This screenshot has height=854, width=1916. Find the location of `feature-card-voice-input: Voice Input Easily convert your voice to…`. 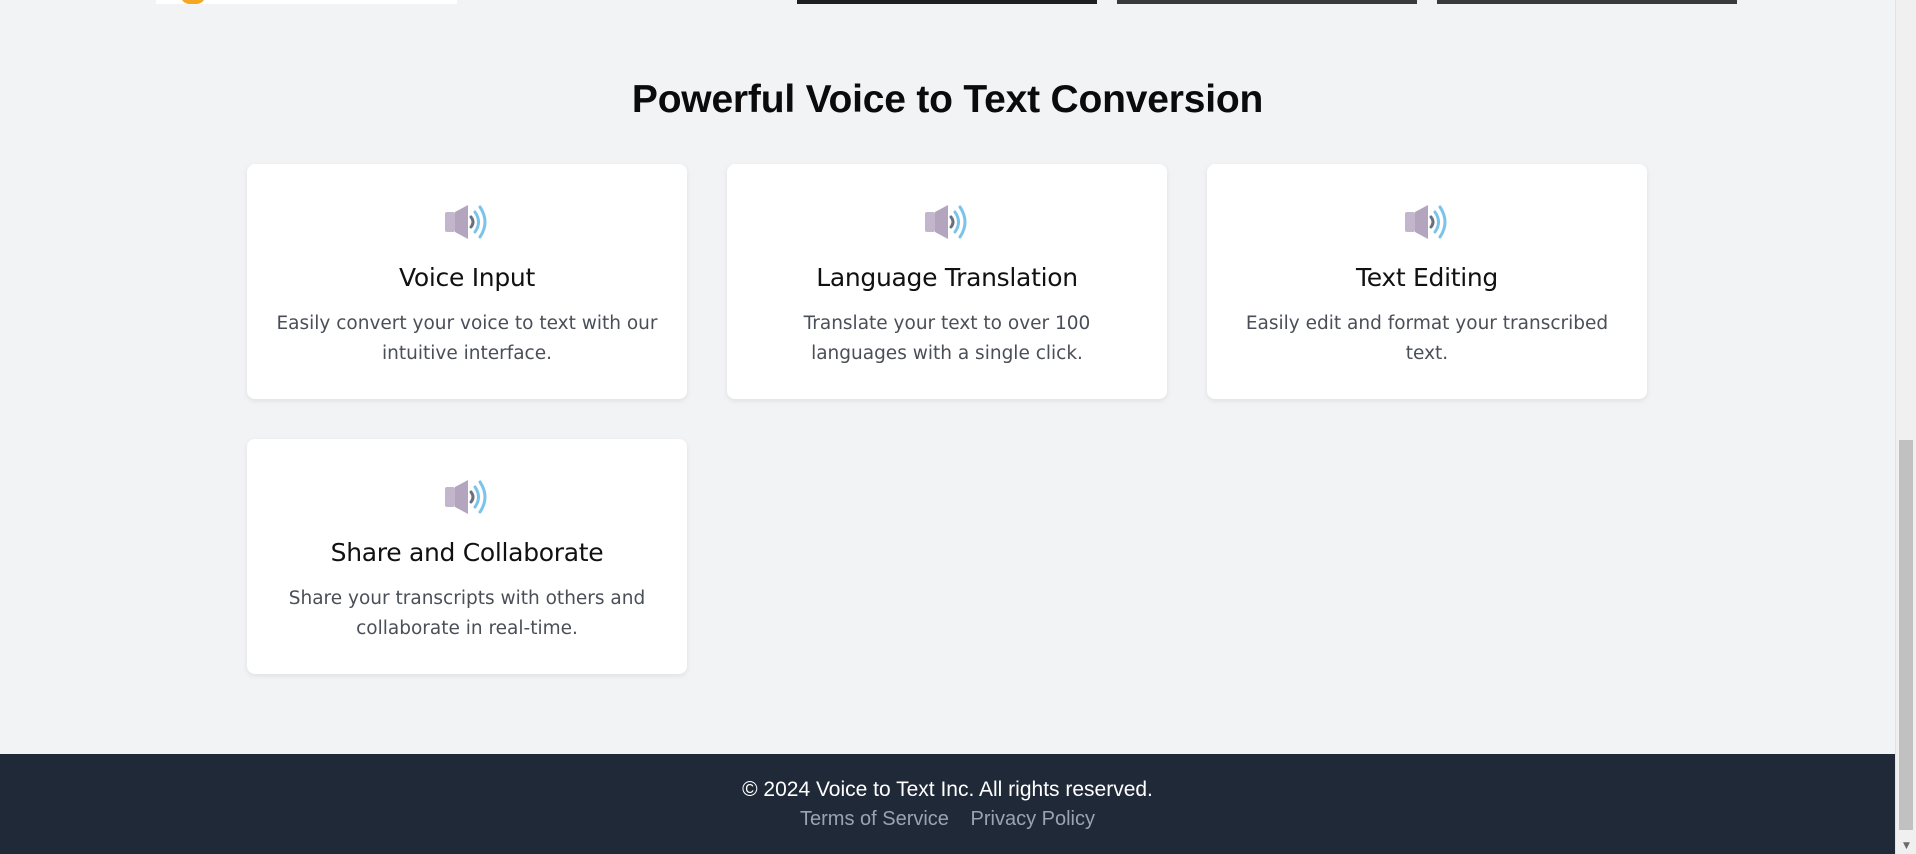

feature-card-voice-input: Voice Input Easily convert your voice to… is located at coordinates (467, 281).